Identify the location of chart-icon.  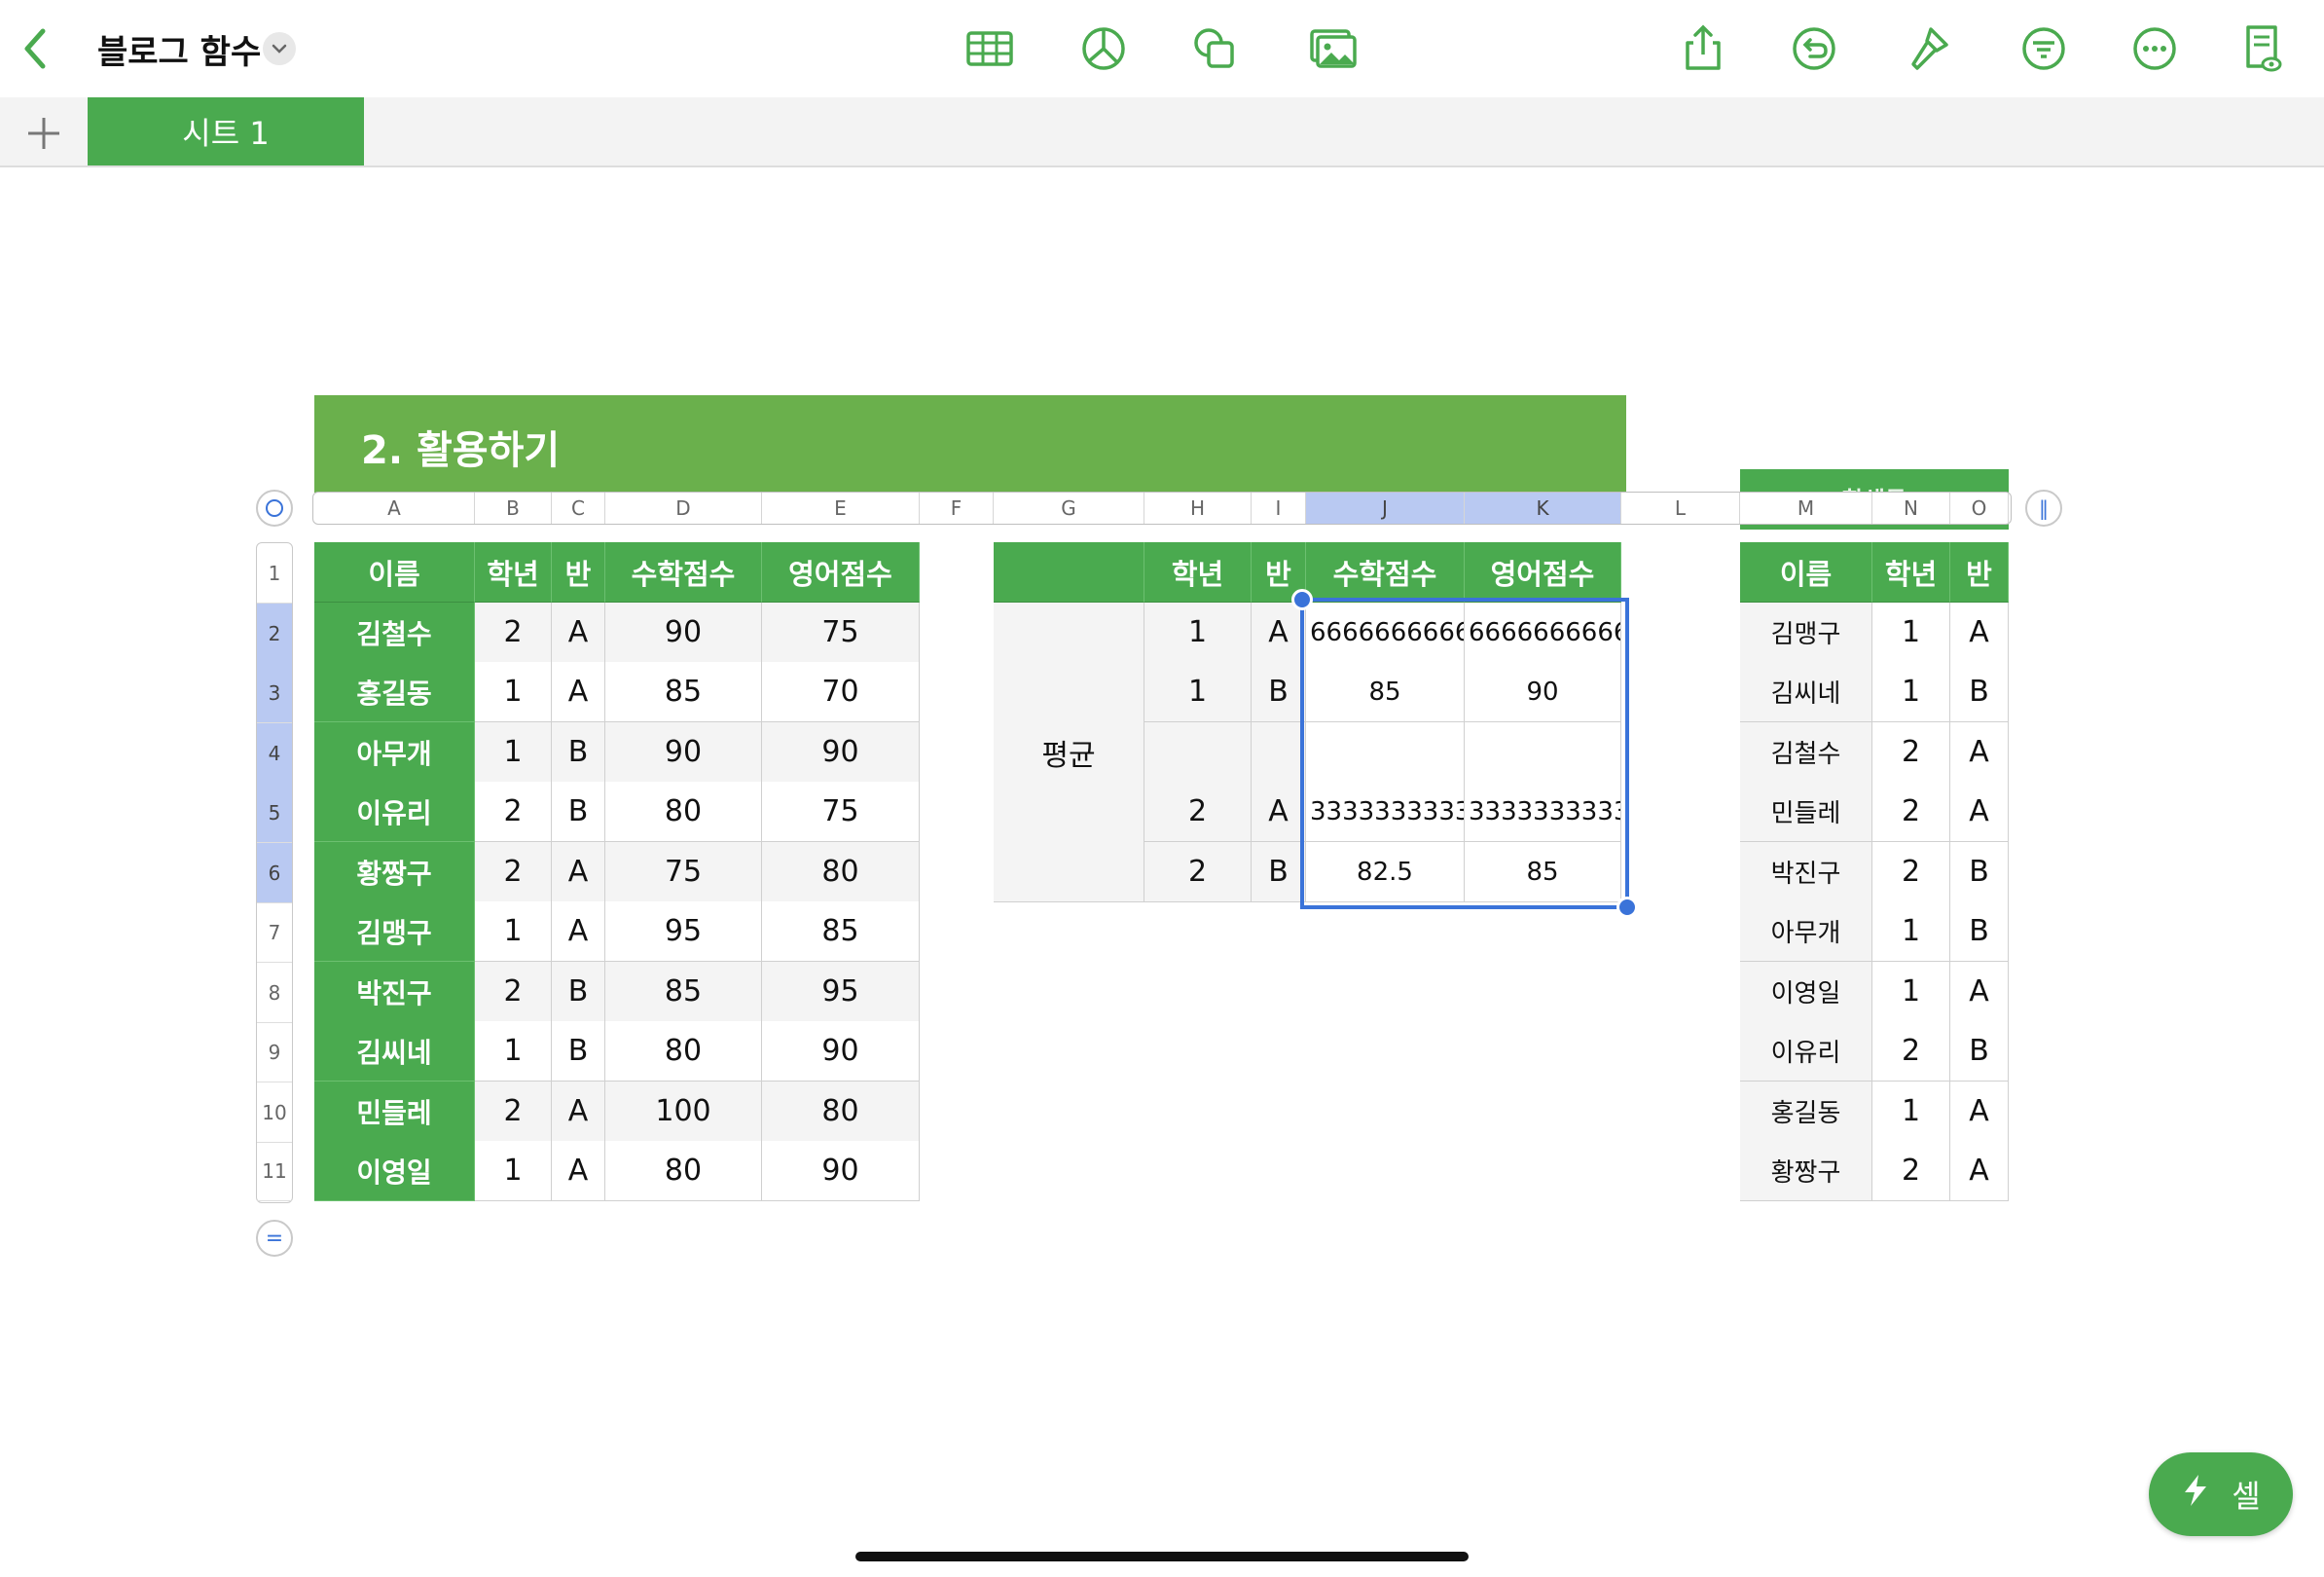
(1103, 49).